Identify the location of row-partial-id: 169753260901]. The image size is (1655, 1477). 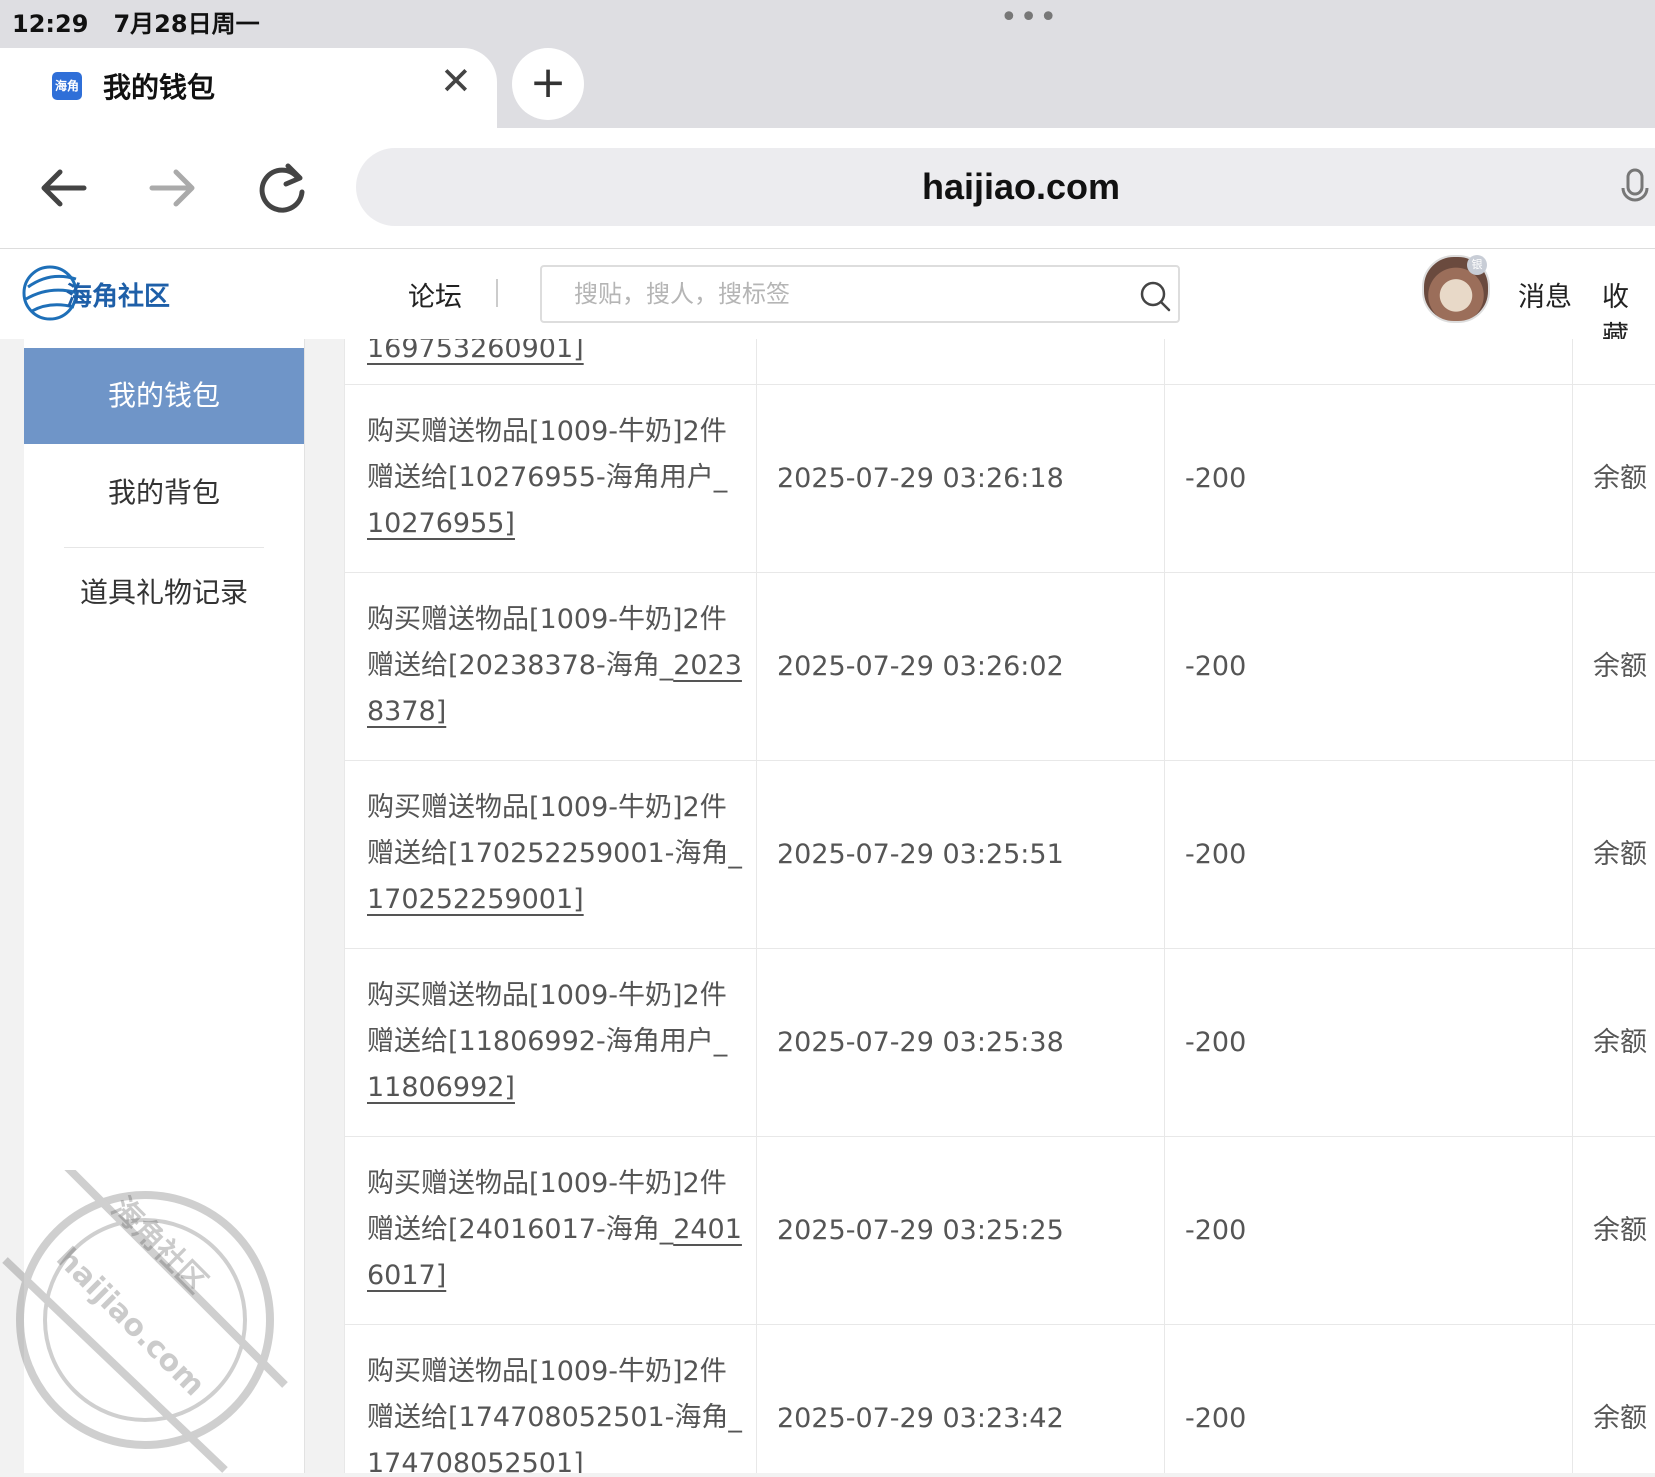
(475, 351).